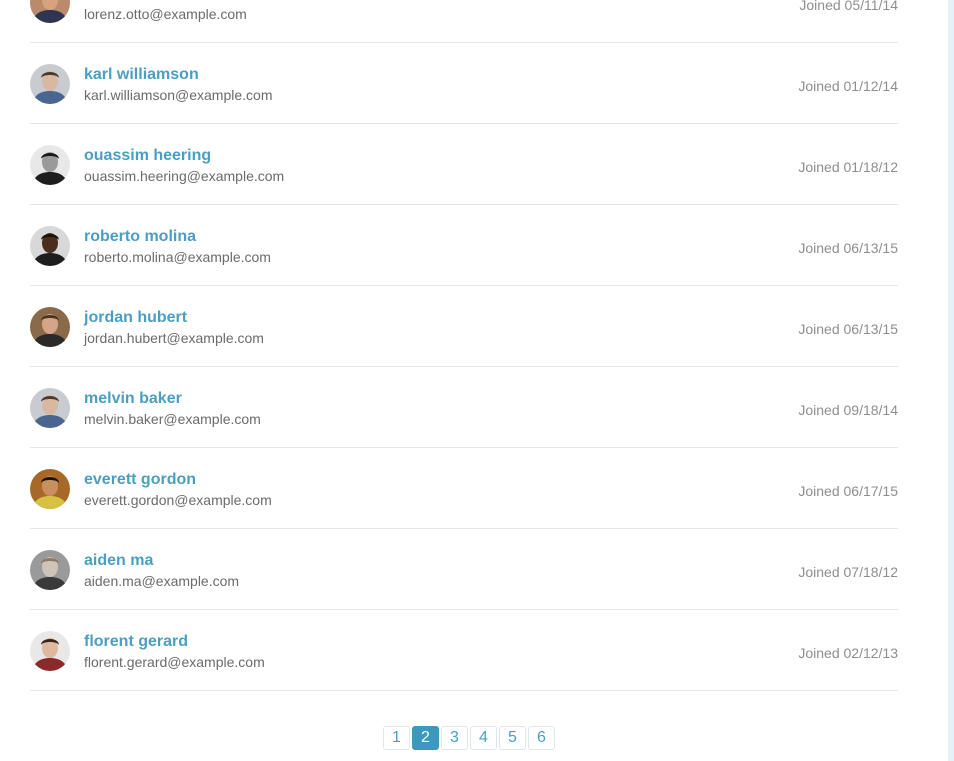 The image size is (954, 761). I want to click on user-name-link: roberto molina, so click(140, 237).